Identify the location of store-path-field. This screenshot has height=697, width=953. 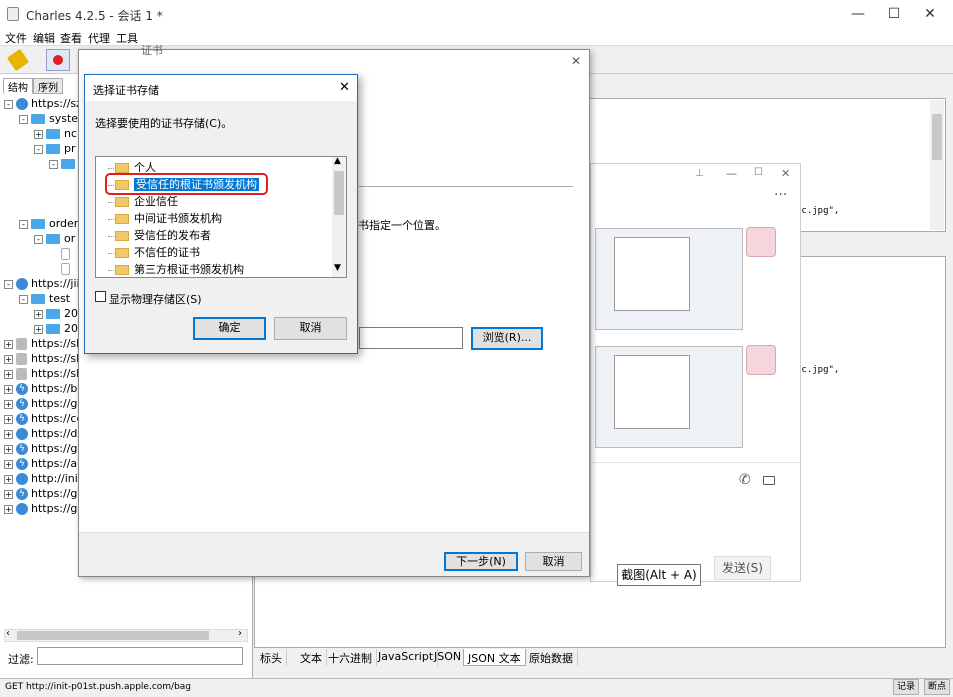
(411, 338).